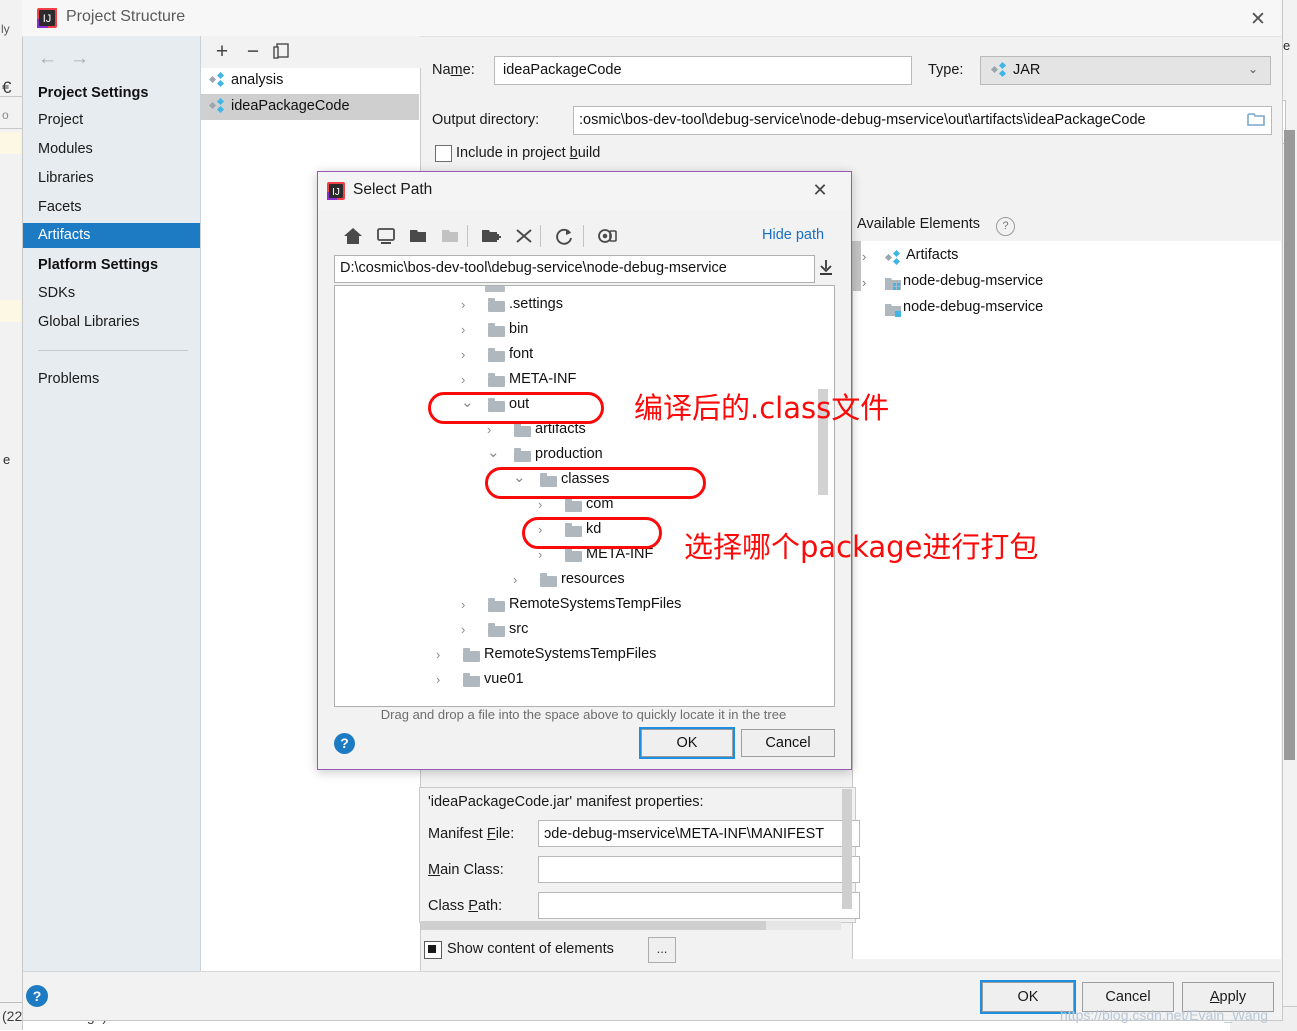 Image resolution: width=1297 pixels, height=1031 pixels. I want to click on sidebar-divider, so click(113, 350).